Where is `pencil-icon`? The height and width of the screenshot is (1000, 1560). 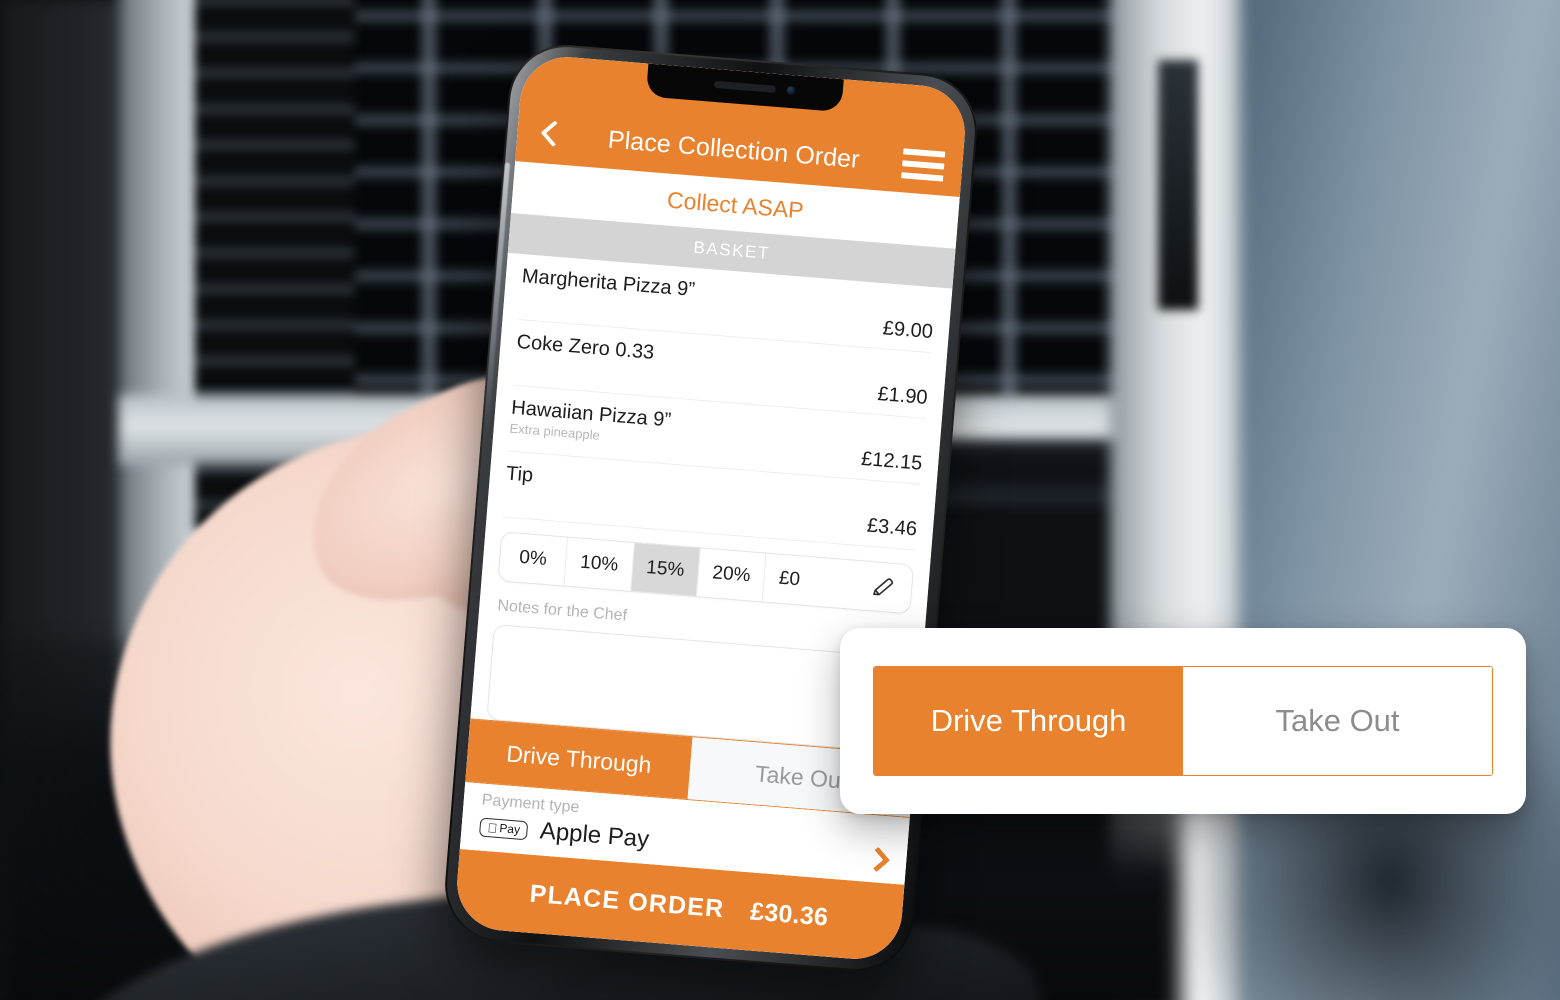
pencil-icon is located at coordinates (883, 587).